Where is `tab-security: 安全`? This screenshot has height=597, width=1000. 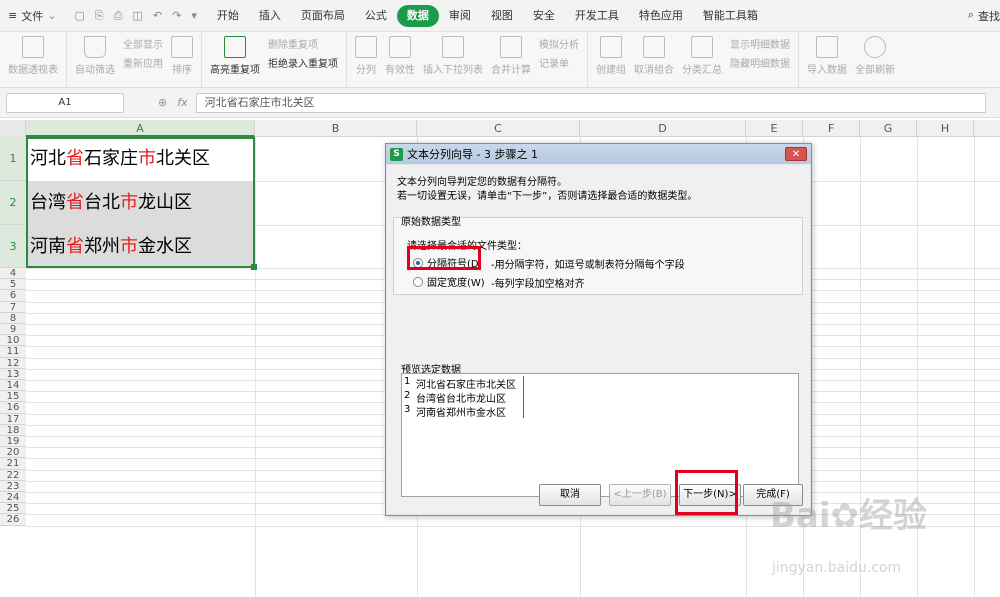 tab-security: 安全 is located at coordinates (544, 16).